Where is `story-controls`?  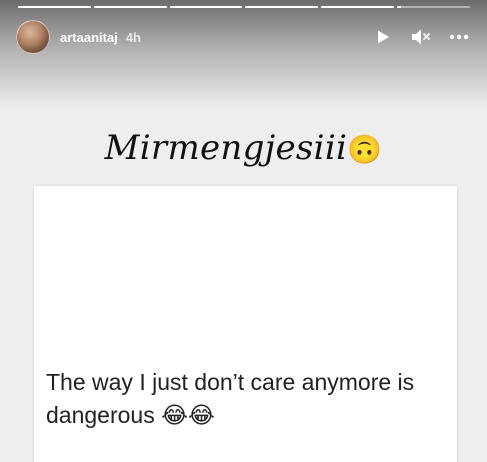 story-controls is located at coordinates (421, 37).